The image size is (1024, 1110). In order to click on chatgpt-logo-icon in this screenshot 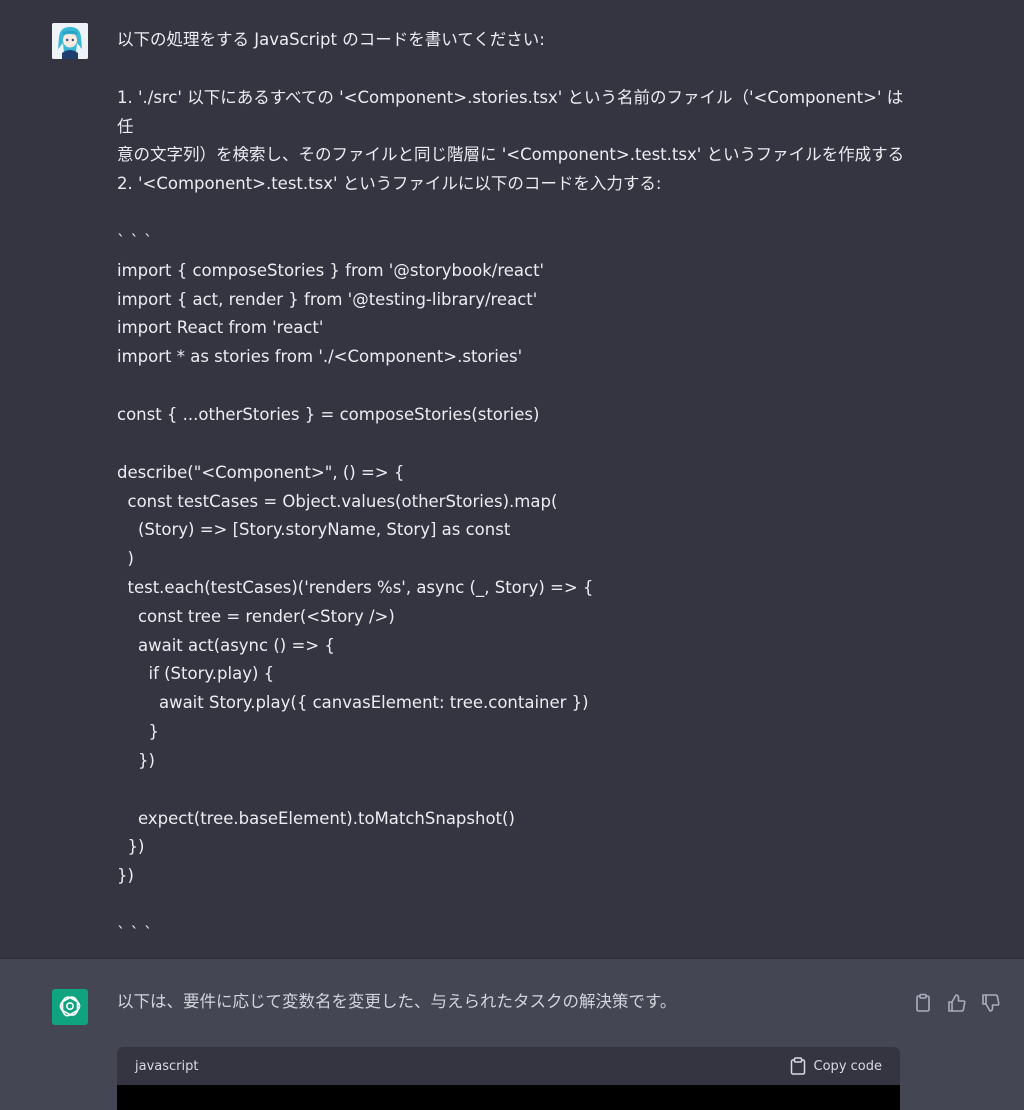, I will do `click(70, 1006)`.